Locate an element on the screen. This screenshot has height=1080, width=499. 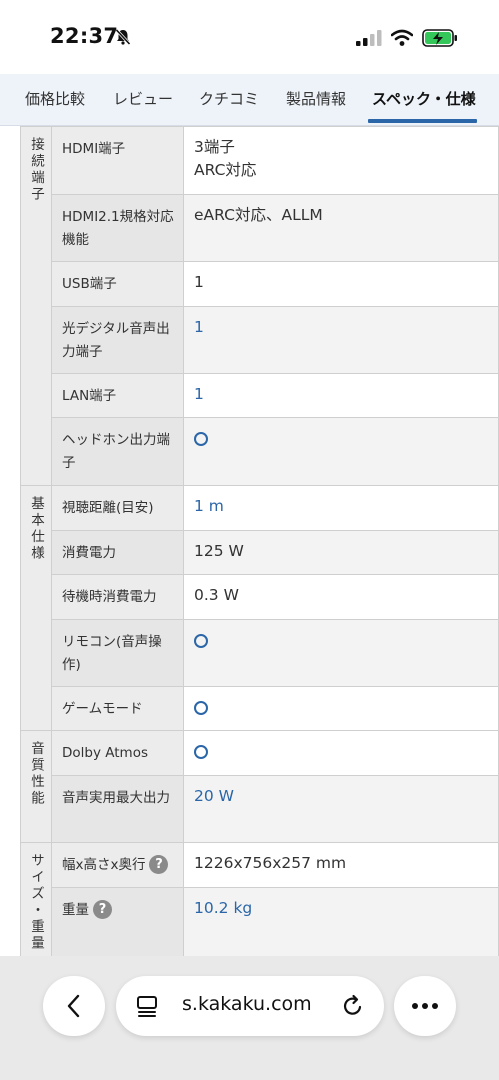
spec-name: ヘッドホン出力端子 is located at coordinates (117, 451).